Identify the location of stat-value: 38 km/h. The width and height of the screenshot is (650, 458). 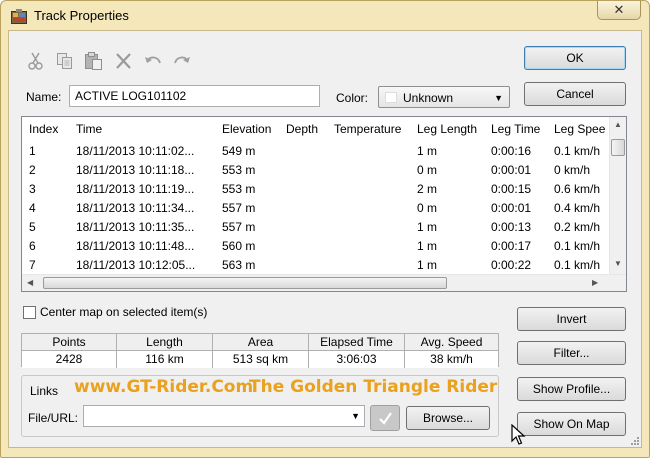
(451, 359).